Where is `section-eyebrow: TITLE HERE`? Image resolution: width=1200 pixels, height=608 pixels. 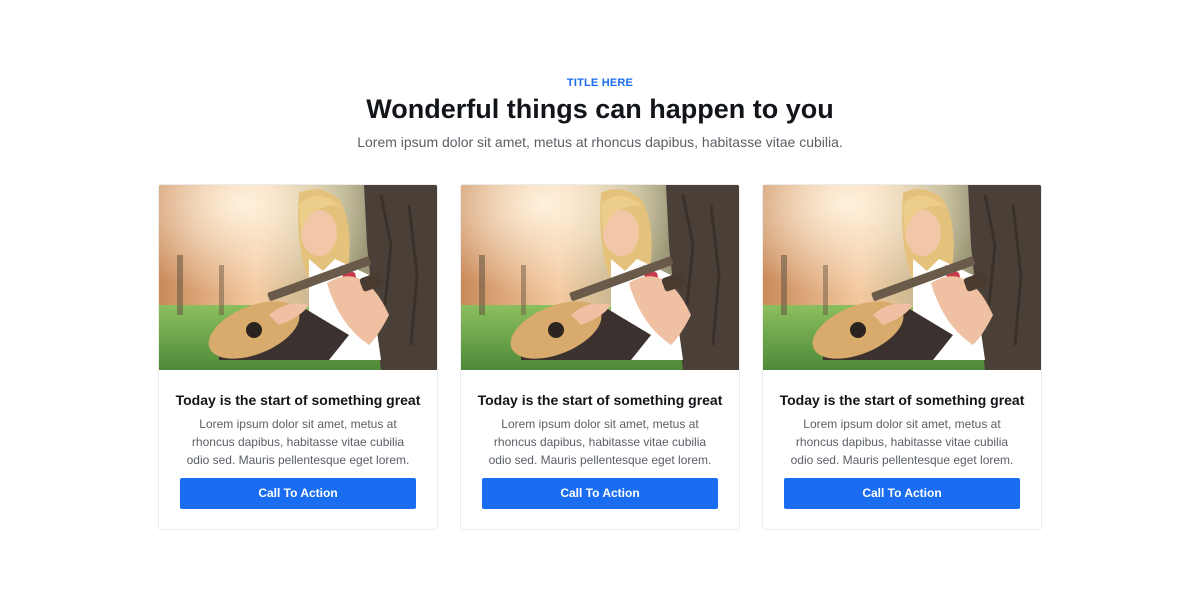
section-eyebrow: TITLE HERE is located at coordinates (600, 83).